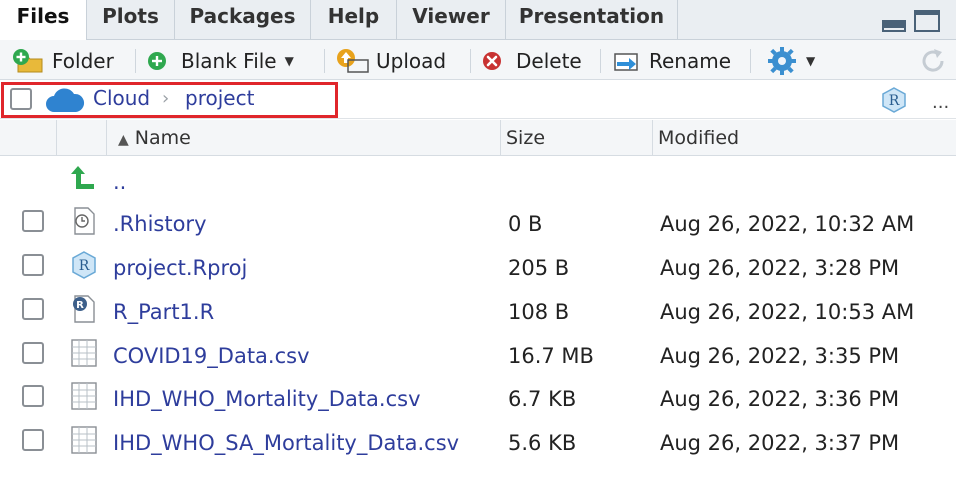  Describe the element at coordinates (478, 224) in the screenshot. I see `table-row: .Rhistory 0 B Aug 26, 2022, 10:32 AM` at that location.